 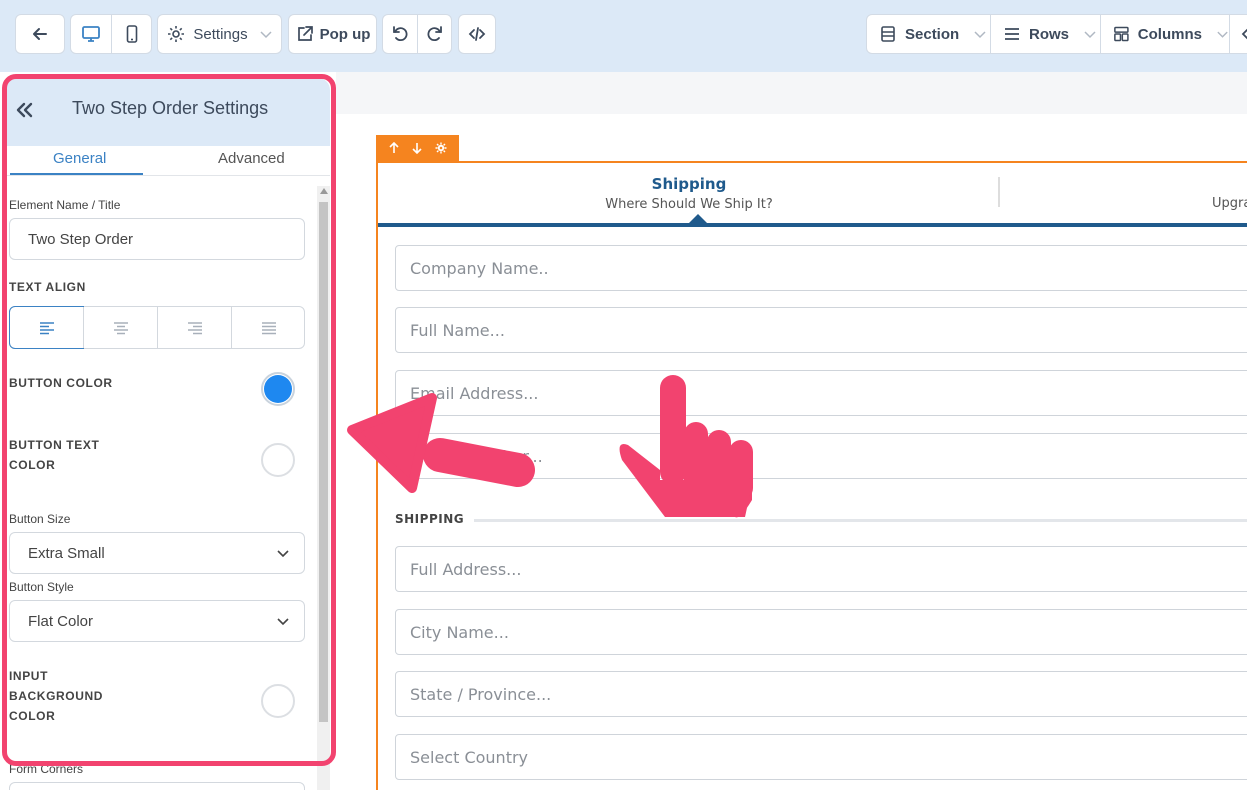 I want to click on button-color-label: BUTTON COLOR, so click(x=61, y=383).